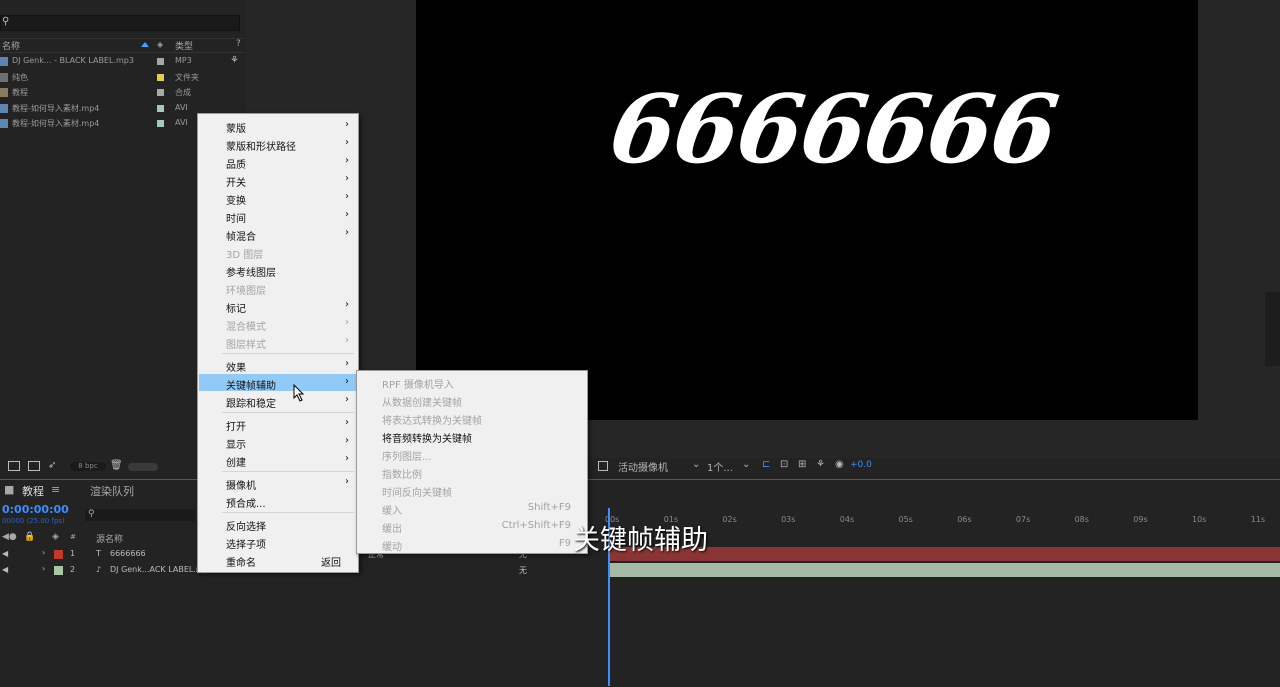 The image size is (1280, 687). I want to click on tab-comp: 教程, so click(33, 491).